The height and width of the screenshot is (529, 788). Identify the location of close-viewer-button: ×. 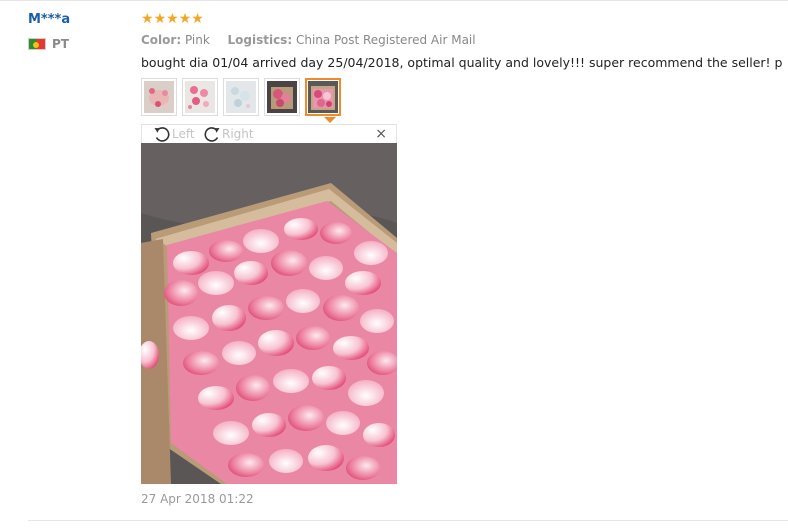
(381, 134).